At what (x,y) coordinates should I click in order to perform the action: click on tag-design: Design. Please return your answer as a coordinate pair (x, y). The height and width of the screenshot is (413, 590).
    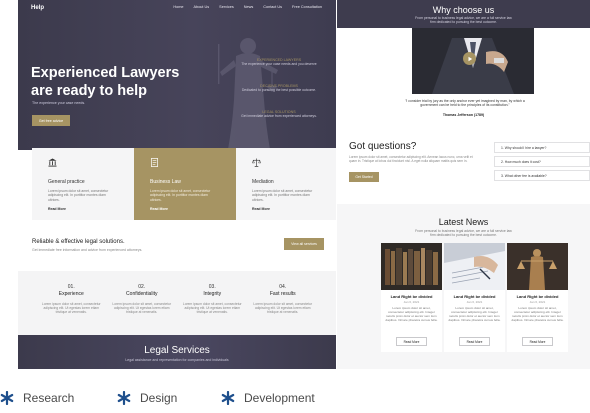
    Looking at the image, I should click on (147, 398).